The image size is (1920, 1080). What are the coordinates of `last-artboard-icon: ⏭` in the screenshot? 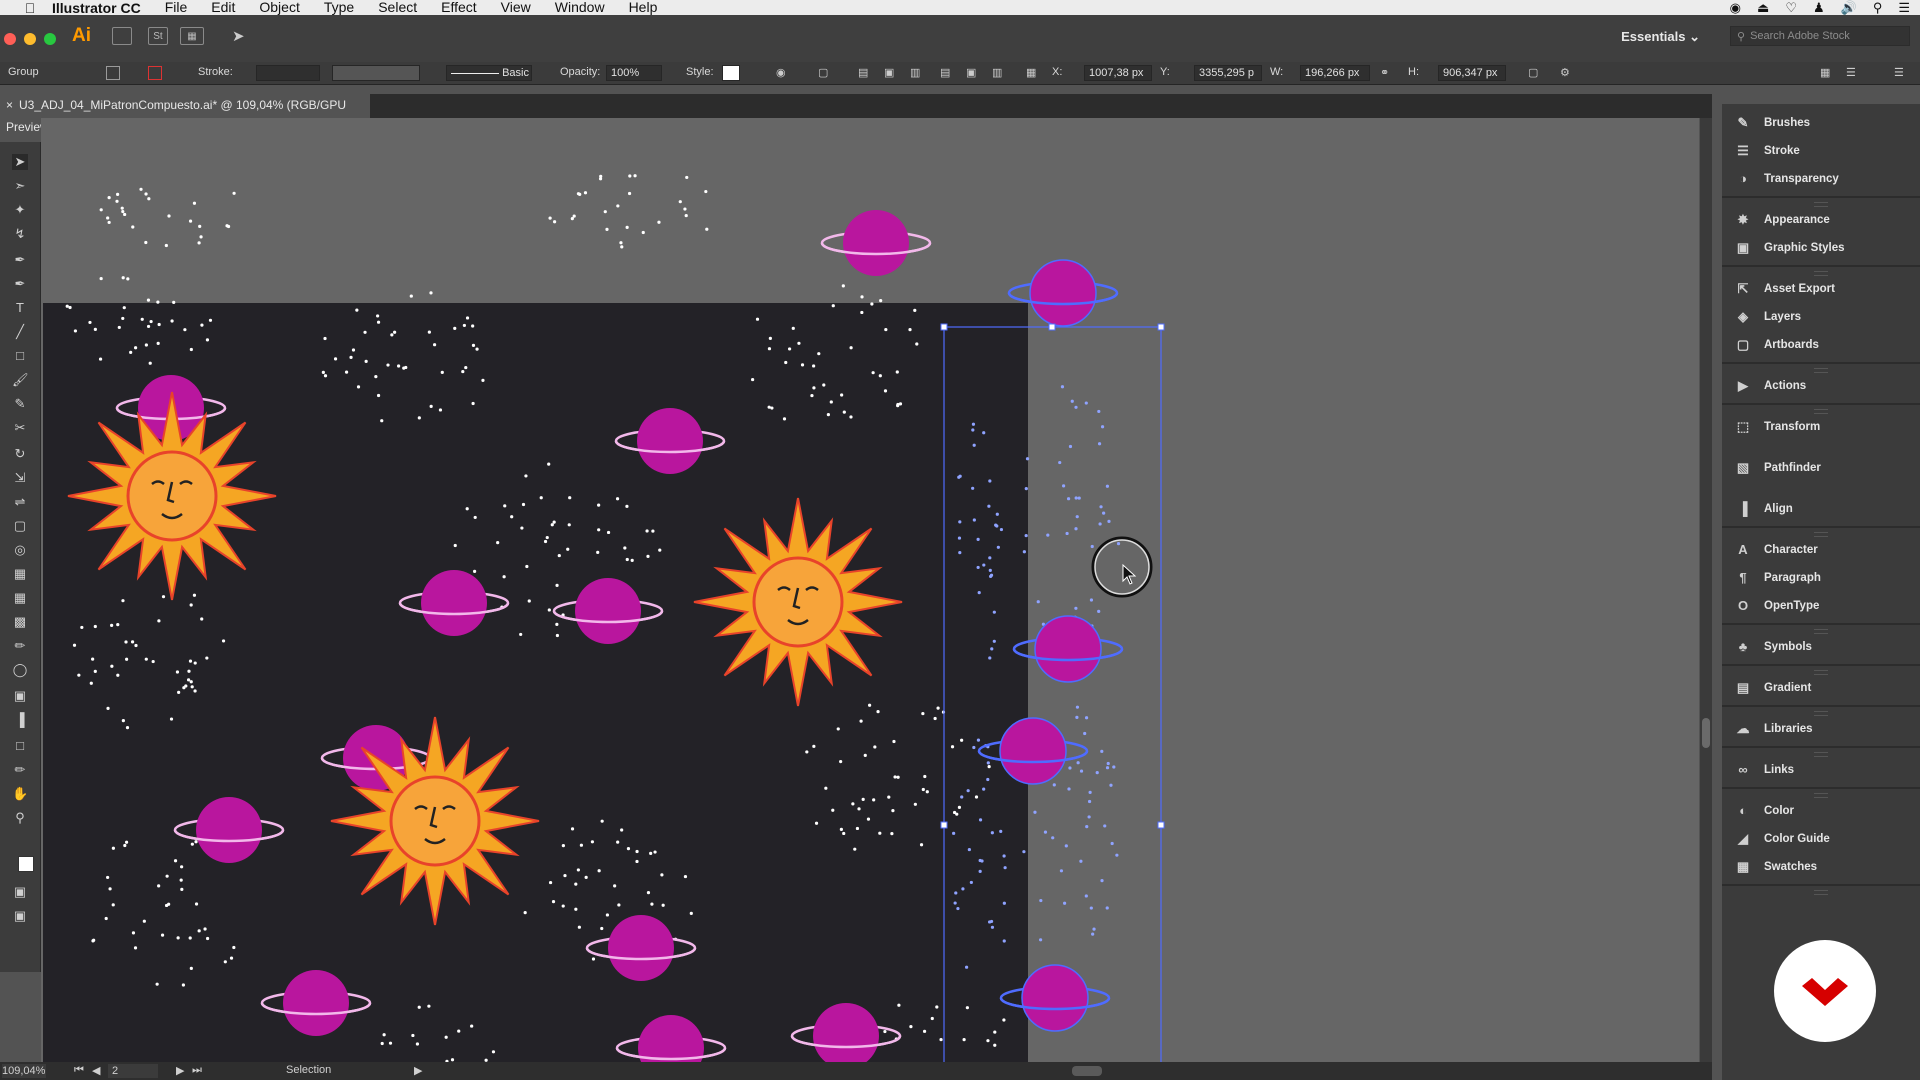 It's located at (197, 1070).